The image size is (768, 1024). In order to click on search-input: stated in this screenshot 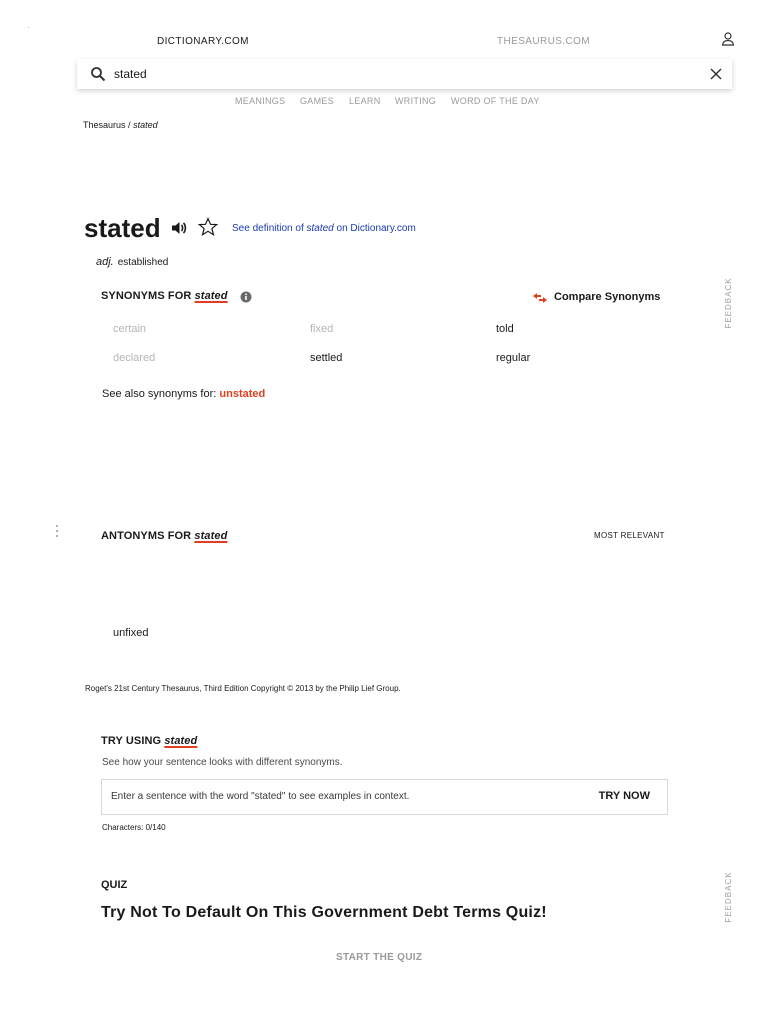, I will do `click(130, 74)`.